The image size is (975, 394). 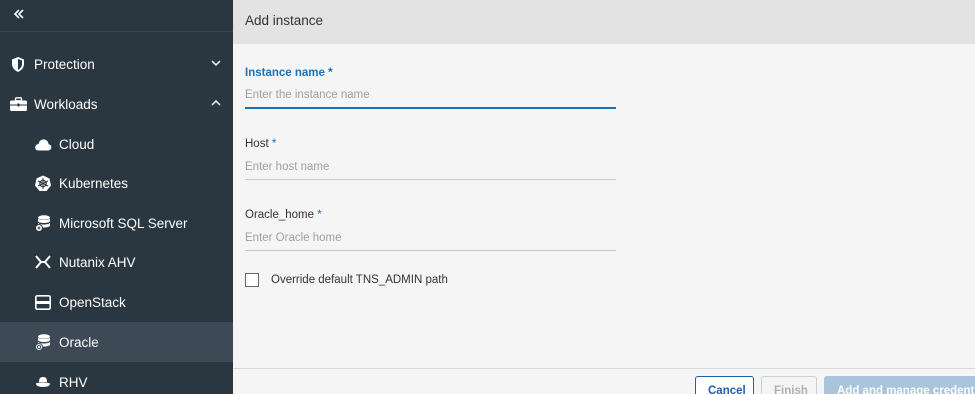 I want to click on sidebar-item-rhv: RHV, so click(x=116, y=378).